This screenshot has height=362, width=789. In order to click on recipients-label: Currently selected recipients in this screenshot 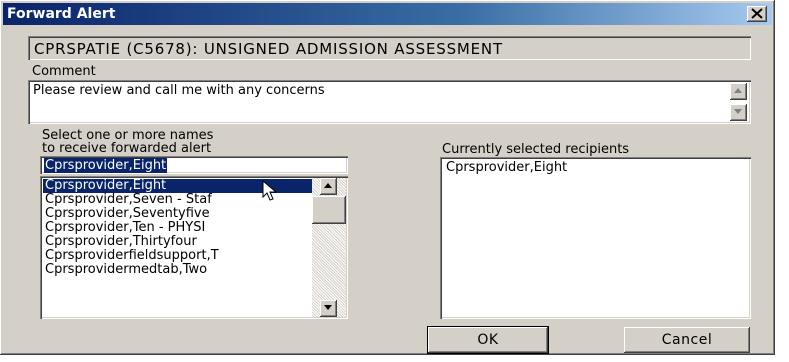, I will do `click(536, 149)`.